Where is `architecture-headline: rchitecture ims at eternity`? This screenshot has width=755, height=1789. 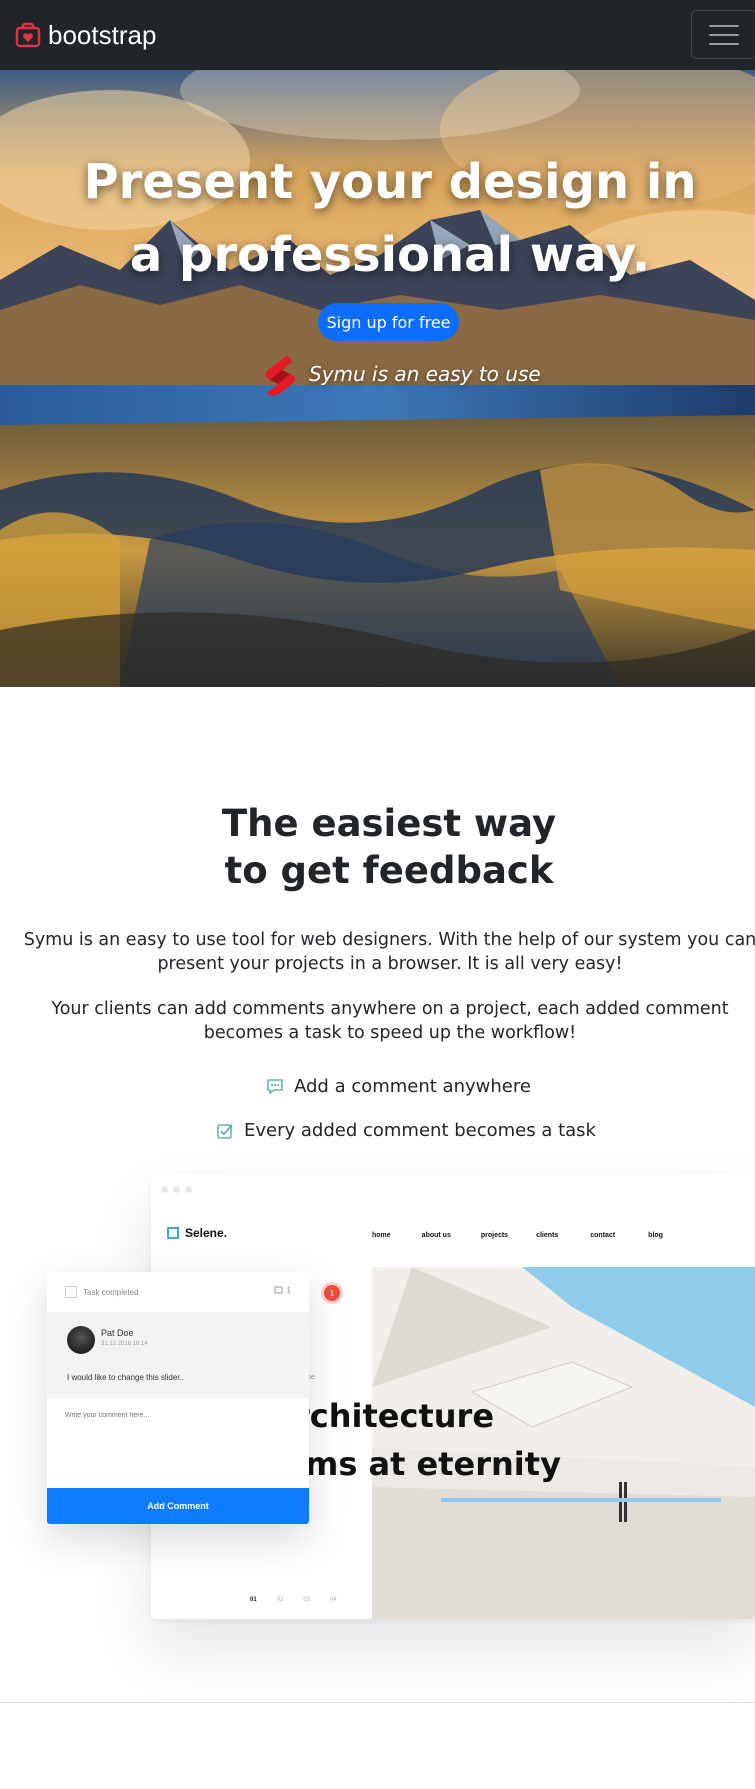 architecture-headline: rchitecture ims at eternity is located at coordinates (427, 1440).